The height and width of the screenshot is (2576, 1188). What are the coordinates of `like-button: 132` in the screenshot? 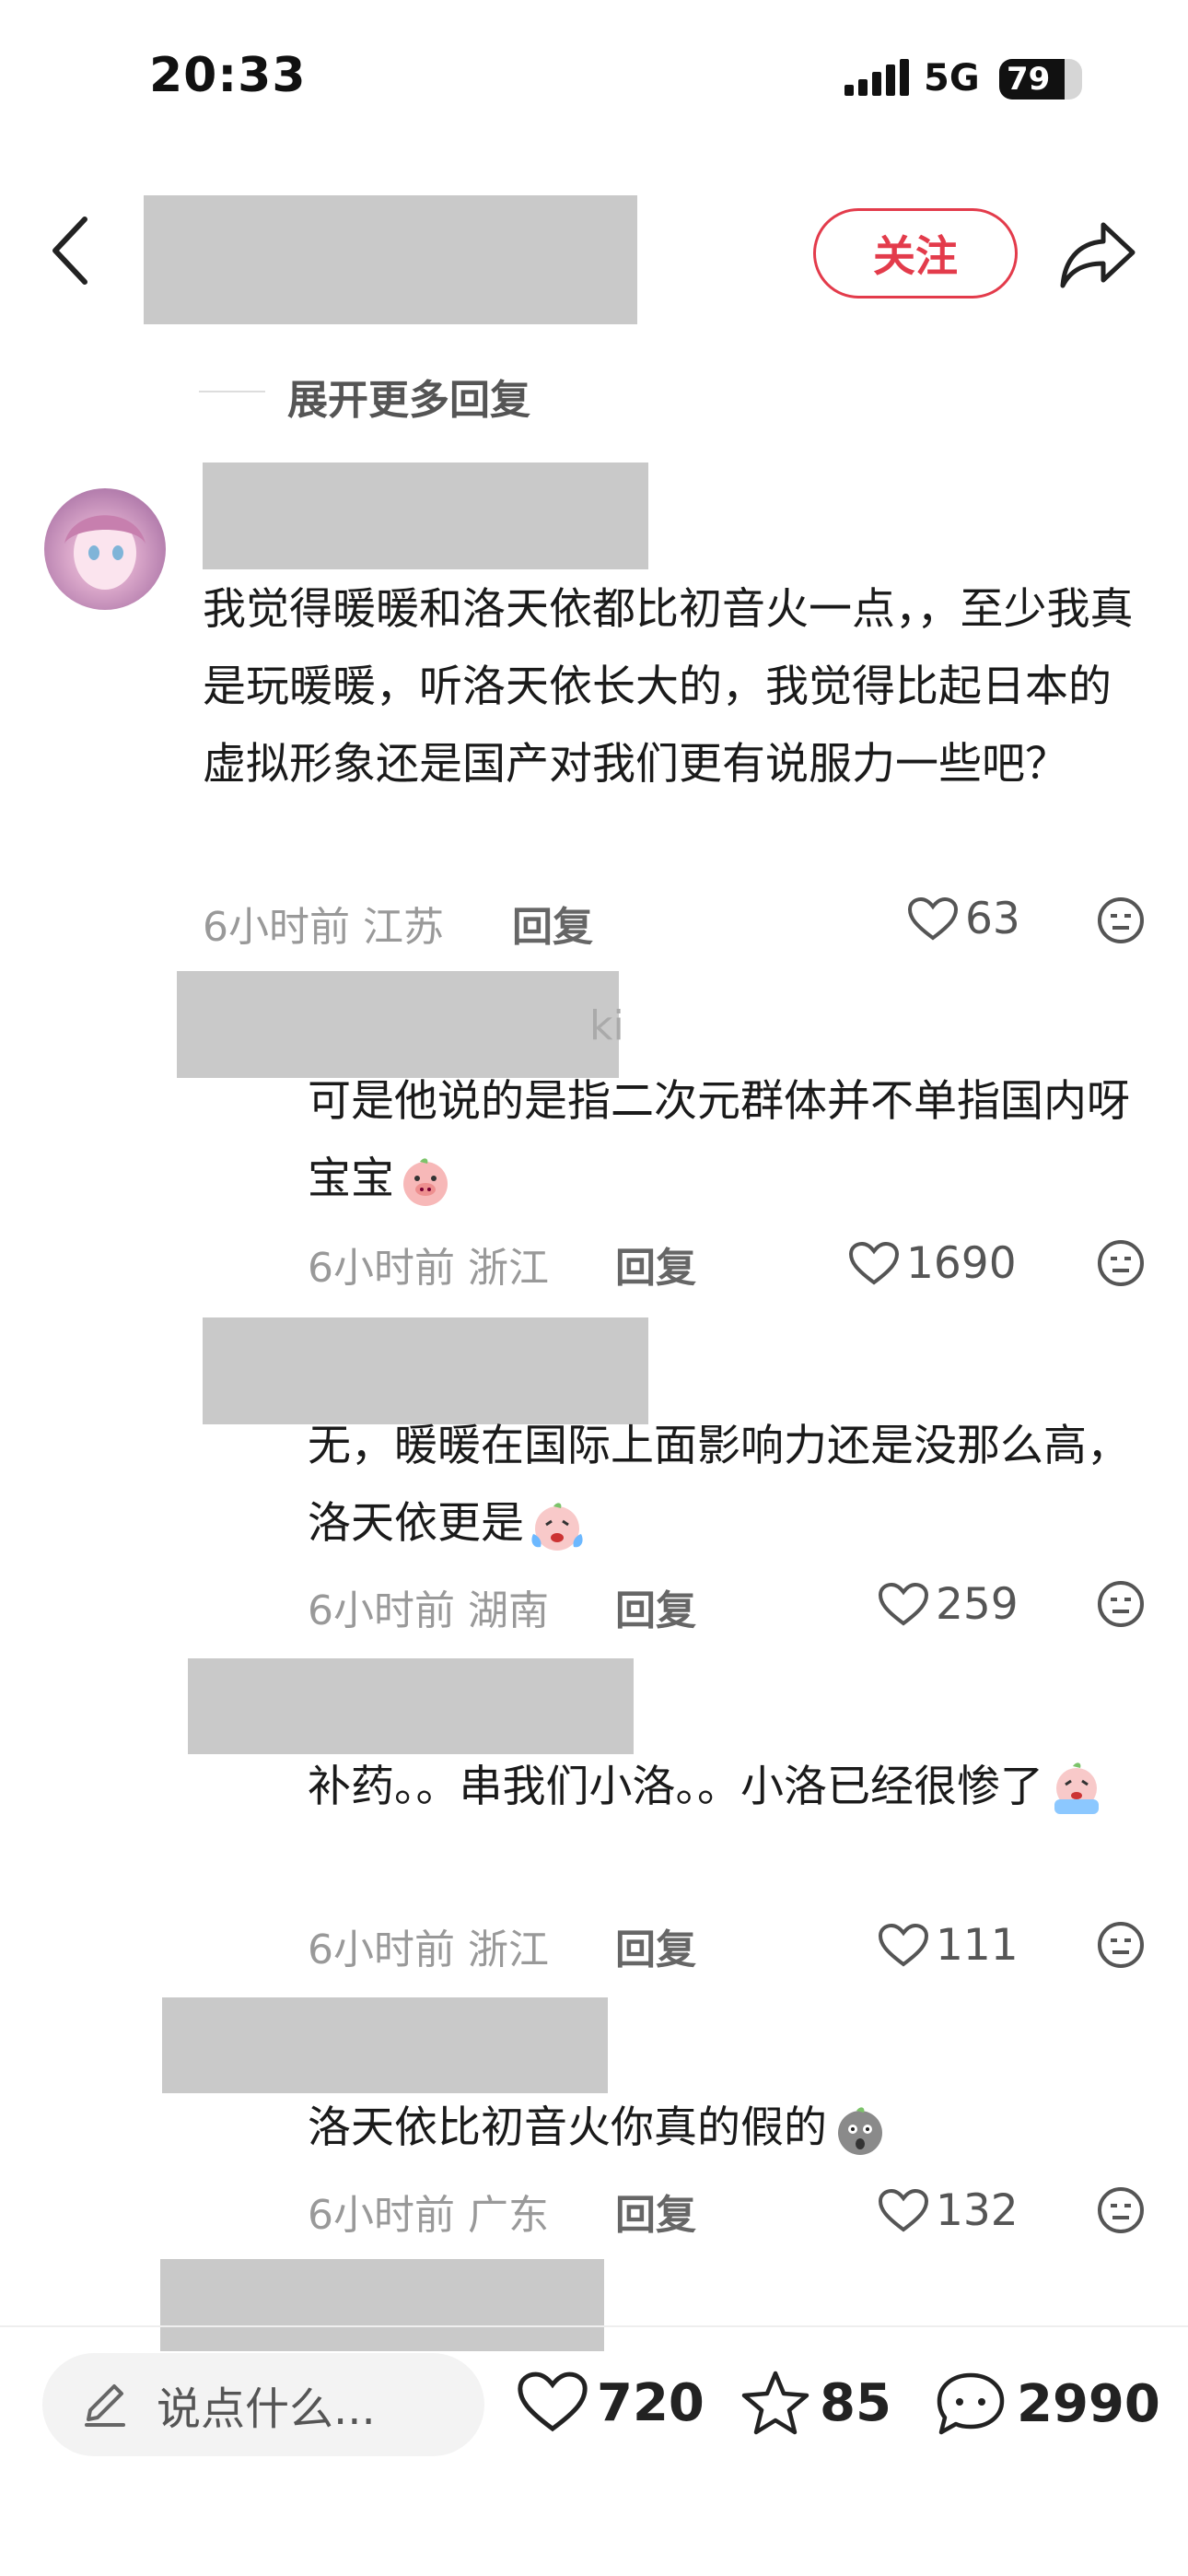 It's located at (949, 2210).